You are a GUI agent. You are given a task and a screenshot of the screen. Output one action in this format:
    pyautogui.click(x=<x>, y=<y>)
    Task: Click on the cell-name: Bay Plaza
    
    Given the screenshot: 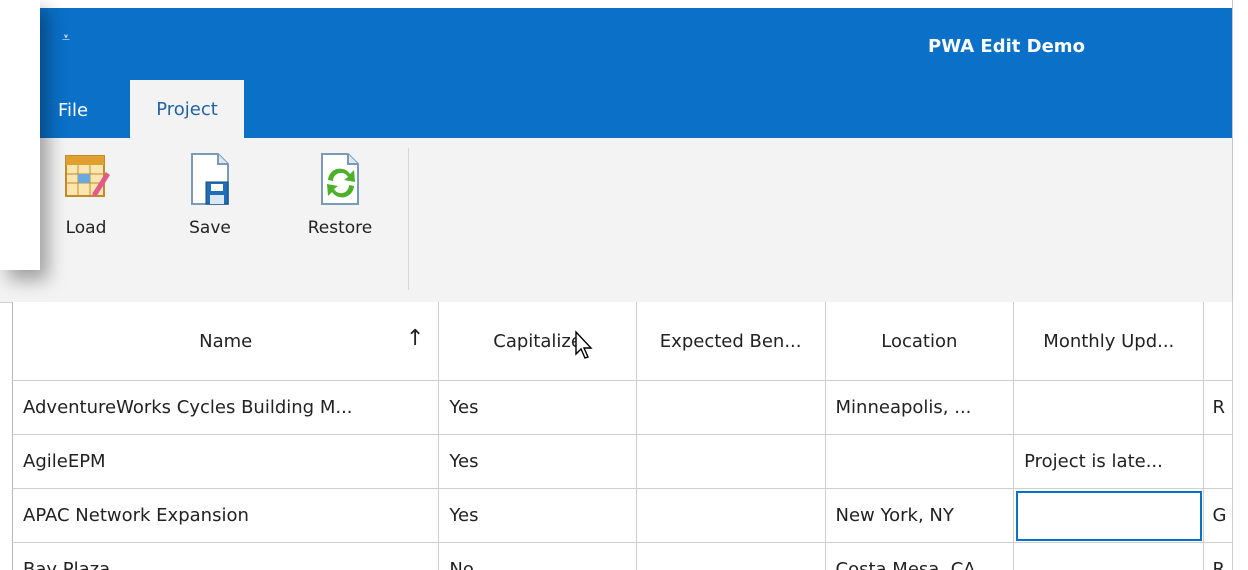 What is the action you would take?
    pyautogui.click(x=226, y=556)
    